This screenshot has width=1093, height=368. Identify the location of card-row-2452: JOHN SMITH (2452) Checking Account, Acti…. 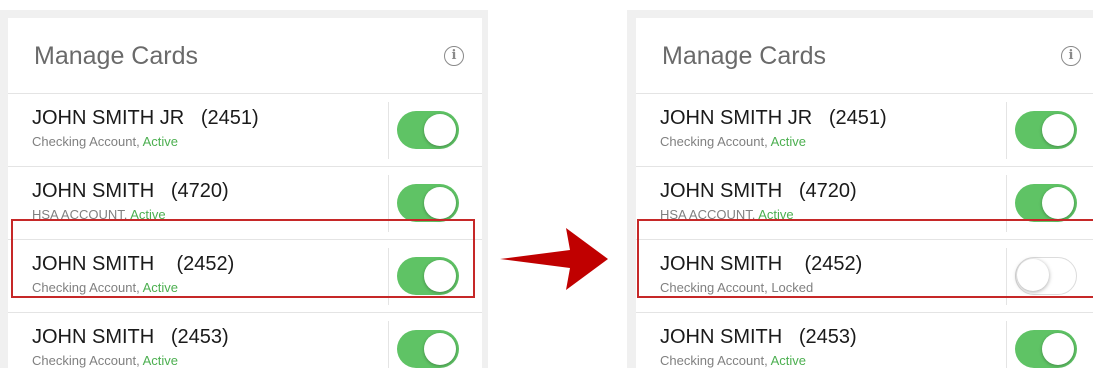
(245, 276).